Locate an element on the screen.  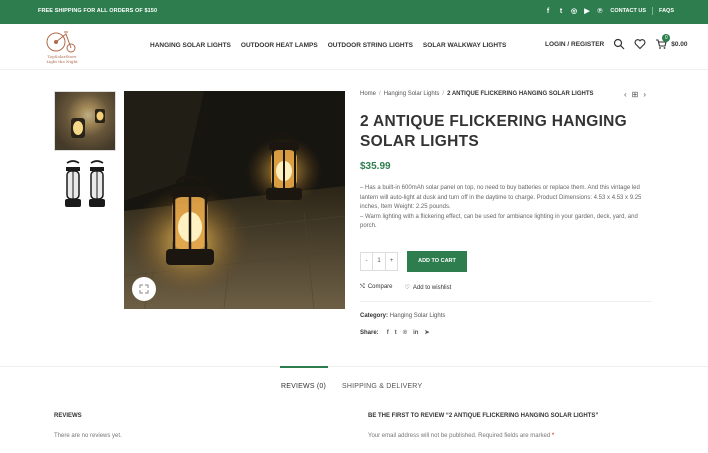
thumbnail-gallery is located at coordinates (85, 159).